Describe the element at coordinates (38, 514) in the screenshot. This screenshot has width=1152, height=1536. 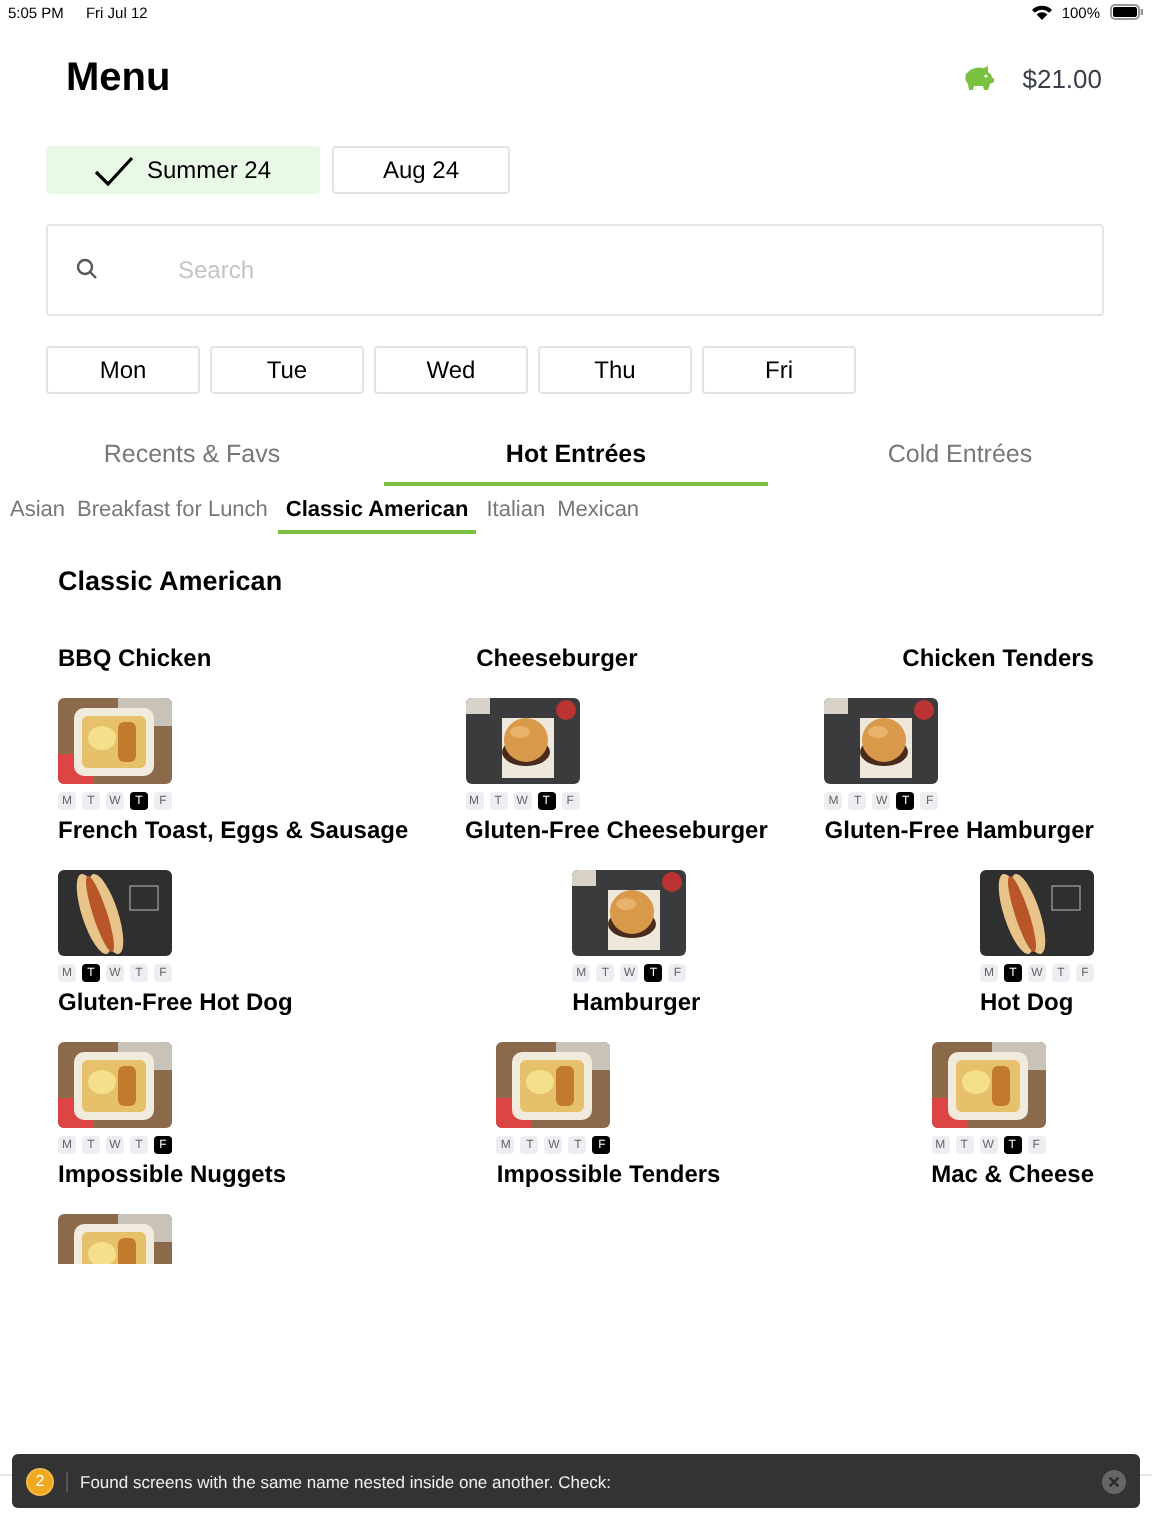
I see `subcategory-tab: Asian` at that location.